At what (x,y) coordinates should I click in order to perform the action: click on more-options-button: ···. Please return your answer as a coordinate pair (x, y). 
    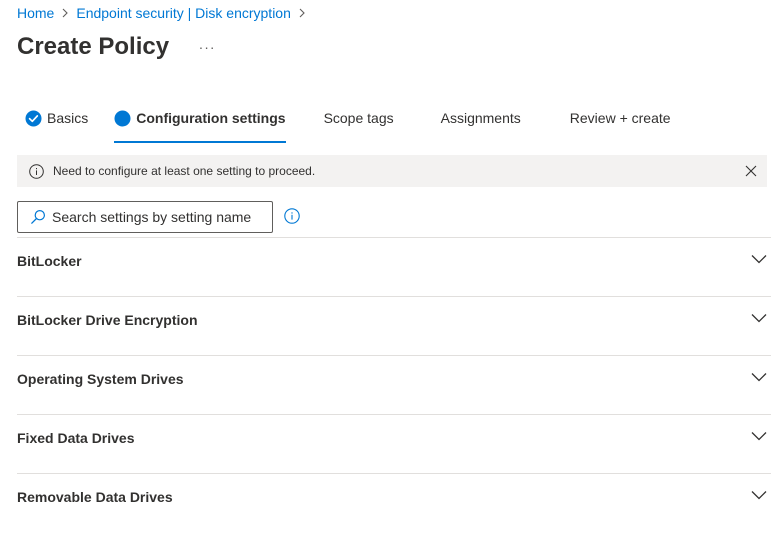
    Looking at the image, I should click on (207, 47).